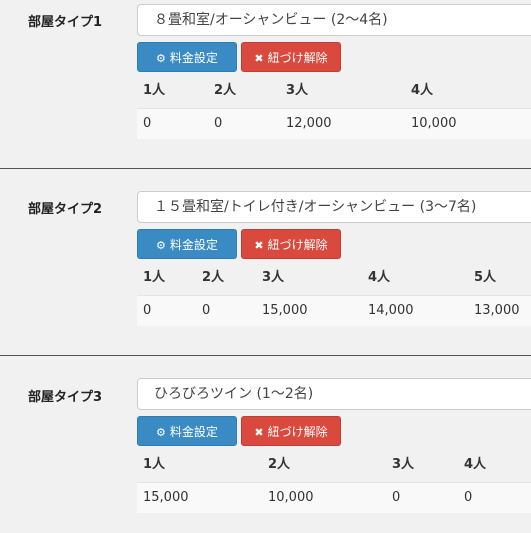  I want to click on price-header-row: 1人 2人 3人 4人 5人, so click(334, 278).